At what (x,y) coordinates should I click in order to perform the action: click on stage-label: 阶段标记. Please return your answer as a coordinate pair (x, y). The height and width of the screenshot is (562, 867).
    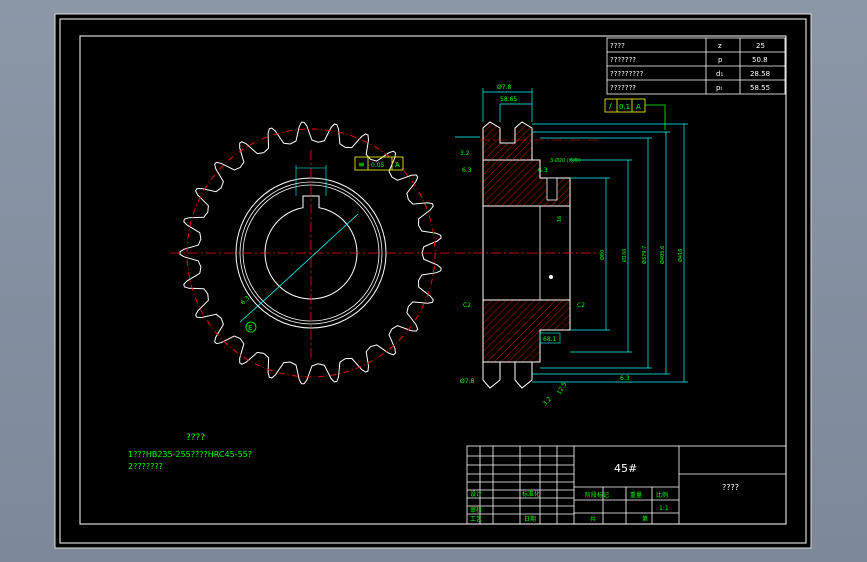
    Looking at the image, I should click on (597, 495).